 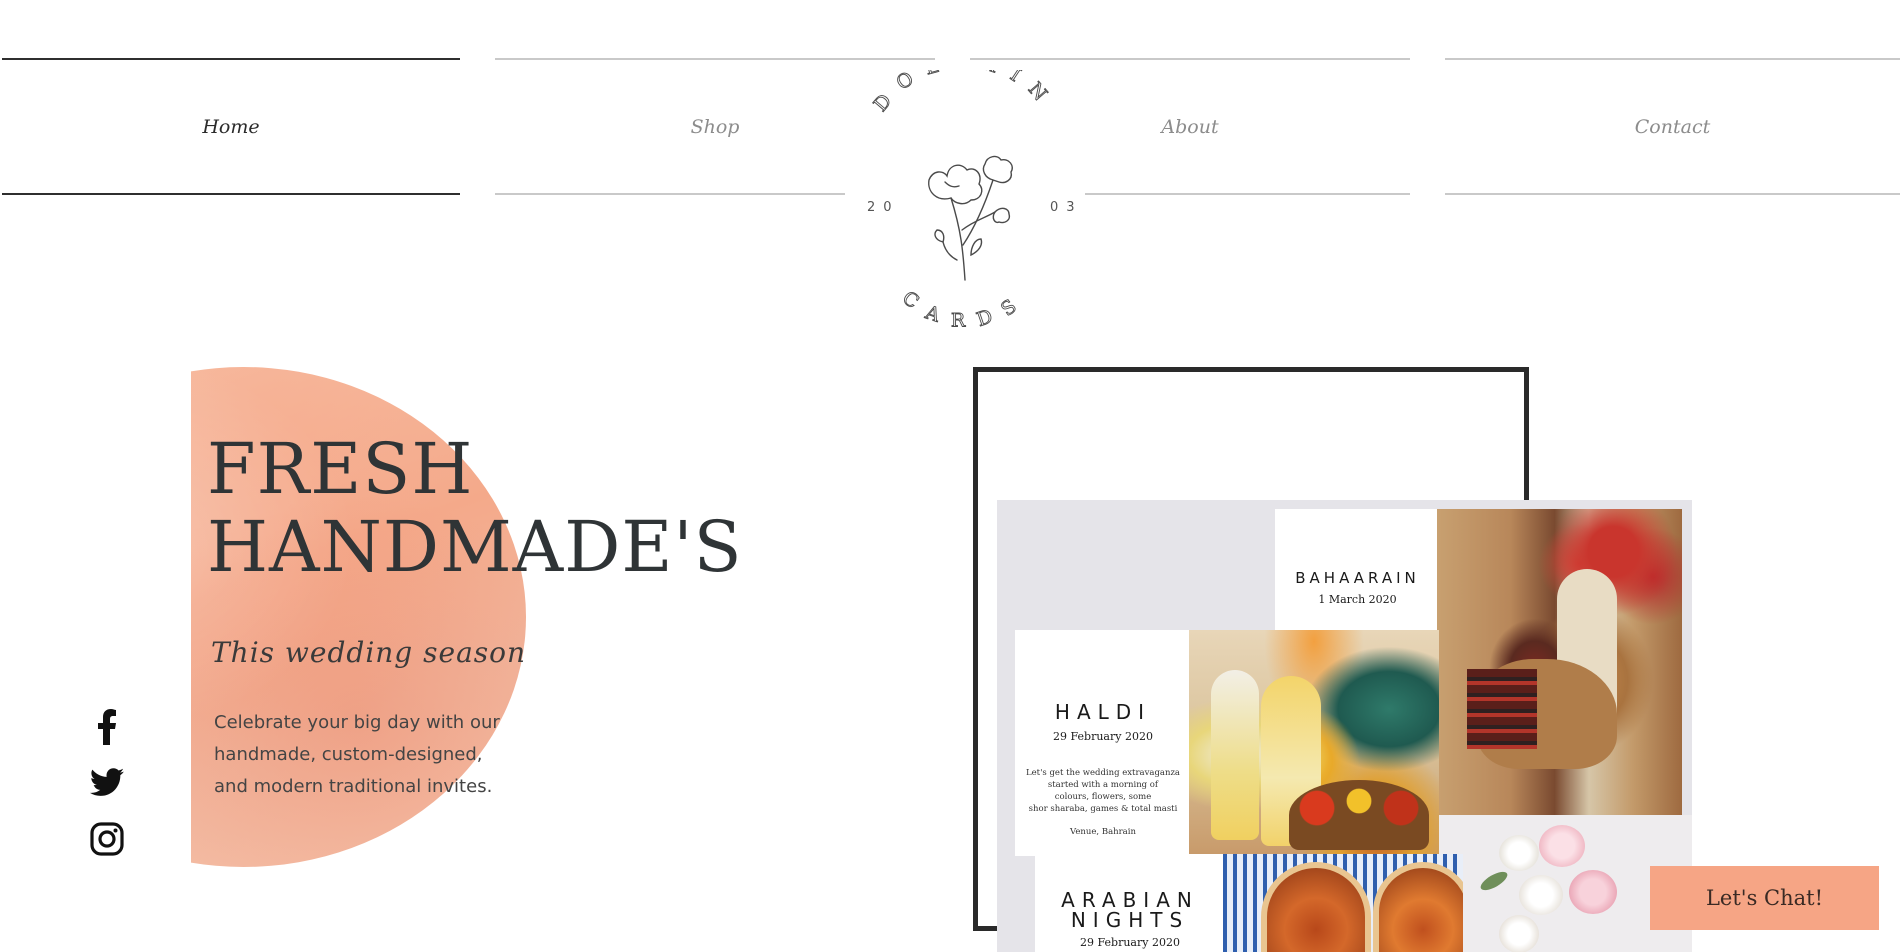 I want to click on hero-title: FRESH HANDMADE'S, so click(x=475, y=508).